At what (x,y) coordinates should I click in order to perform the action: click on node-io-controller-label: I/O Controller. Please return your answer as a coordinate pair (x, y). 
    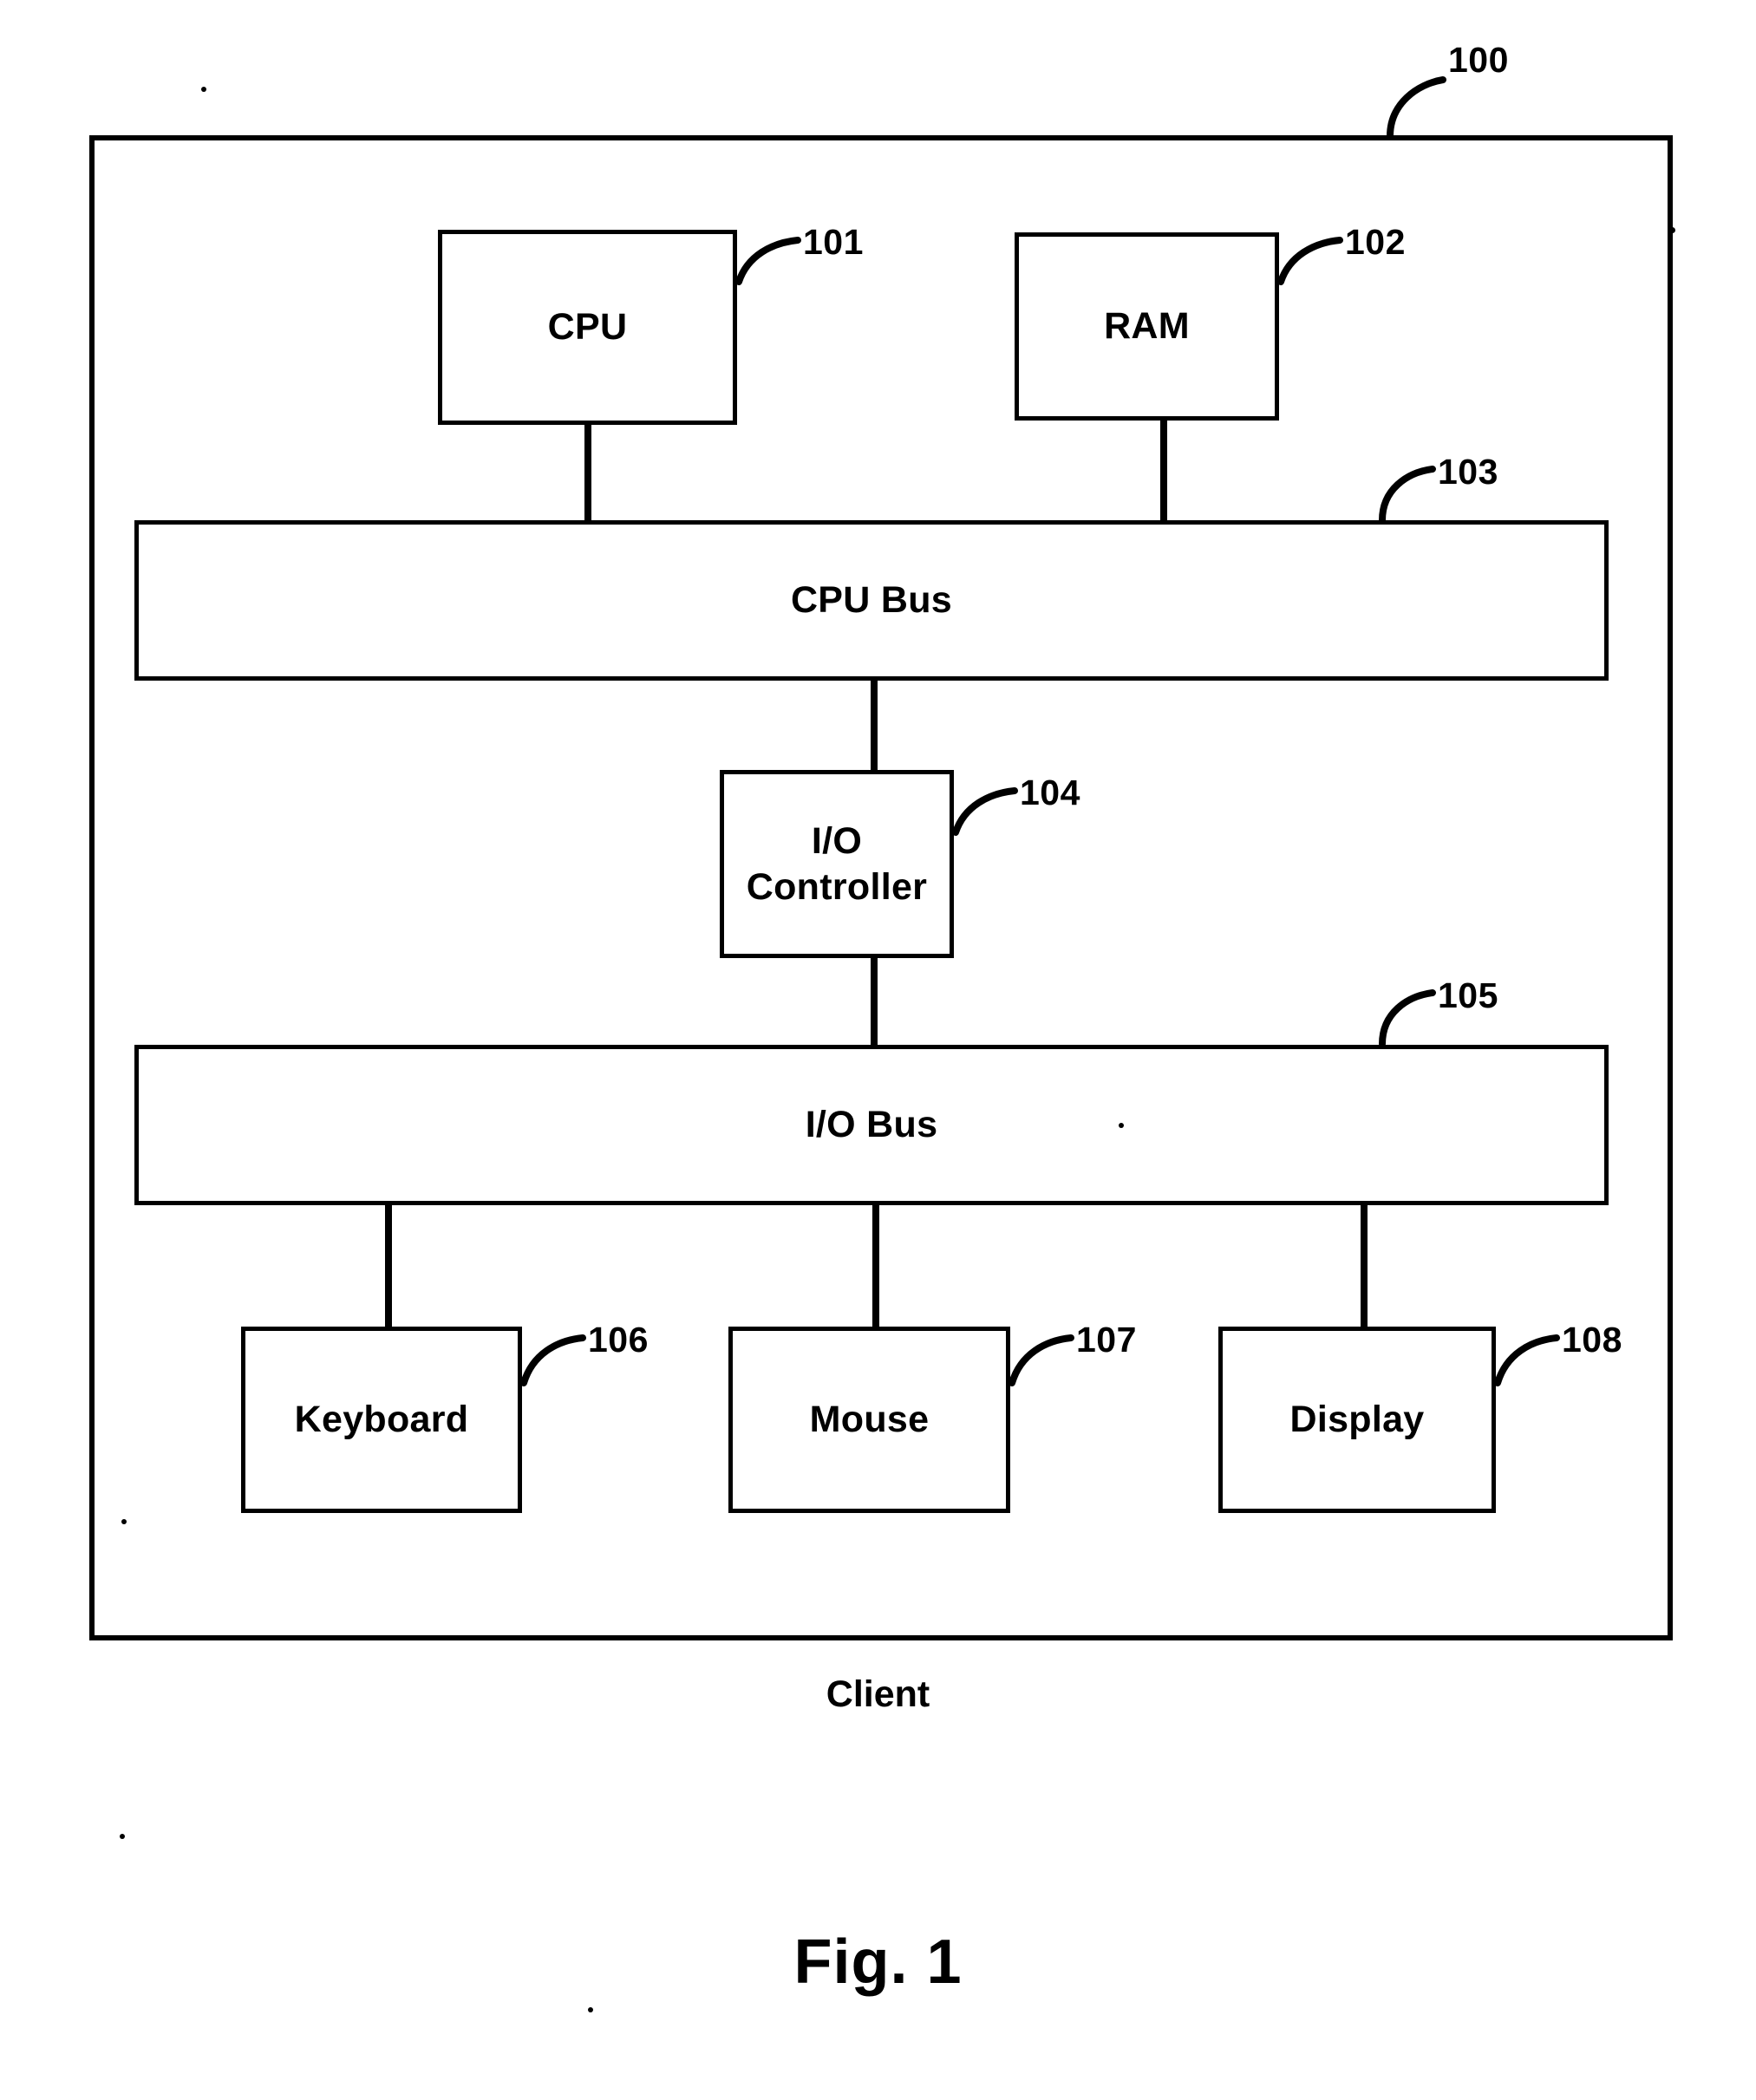
    Looking at the image, I should click on (837, 864).